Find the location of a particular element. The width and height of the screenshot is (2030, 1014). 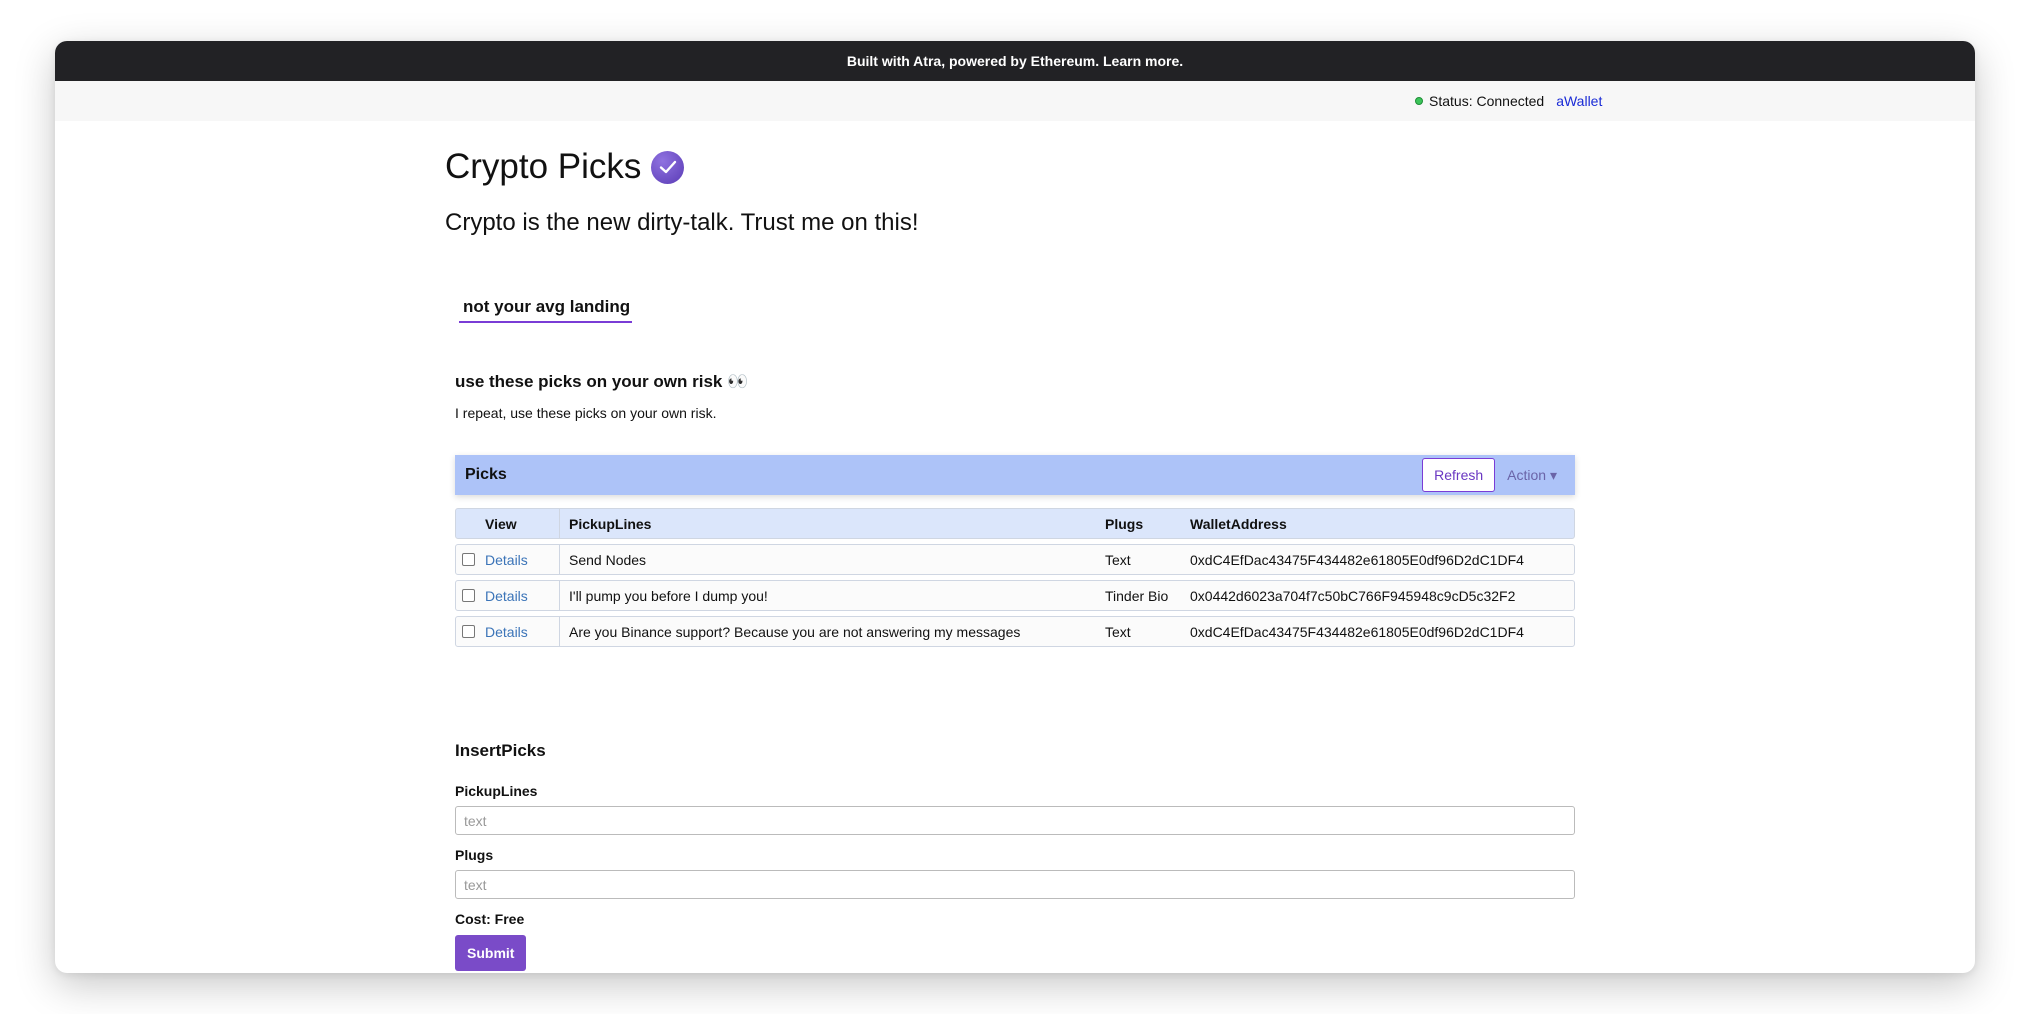

status-bar: Status: Connected aWallet is located at coordinates (1015, 101).